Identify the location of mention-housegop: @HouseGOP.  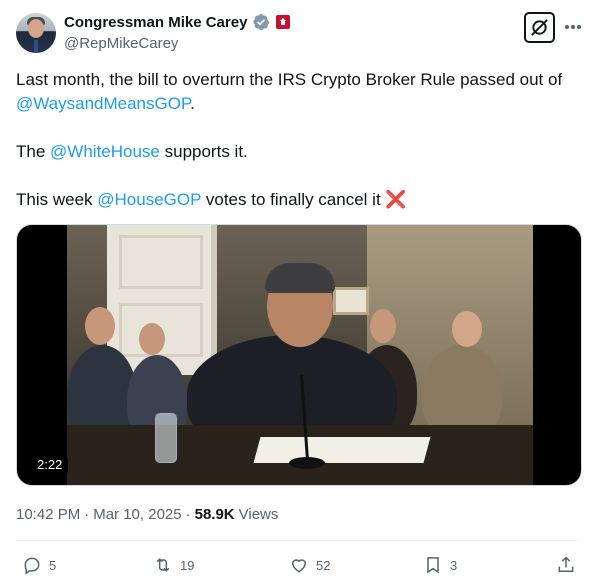
(149, 199).